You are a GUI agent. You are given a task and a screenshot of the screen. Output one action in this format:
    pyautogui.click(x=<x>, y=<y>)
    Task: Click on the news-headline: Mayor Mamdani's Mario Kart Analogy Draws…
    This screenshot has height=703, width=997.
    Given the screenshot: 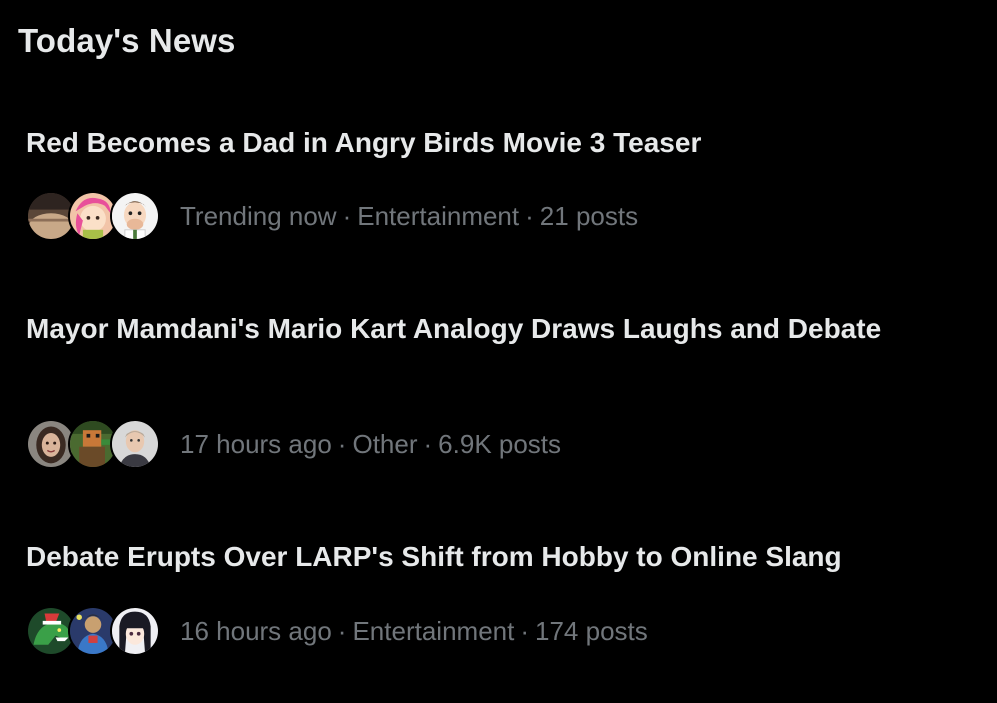 What is the action you would take?
    pyautogui.click(x=476, y=328)
    